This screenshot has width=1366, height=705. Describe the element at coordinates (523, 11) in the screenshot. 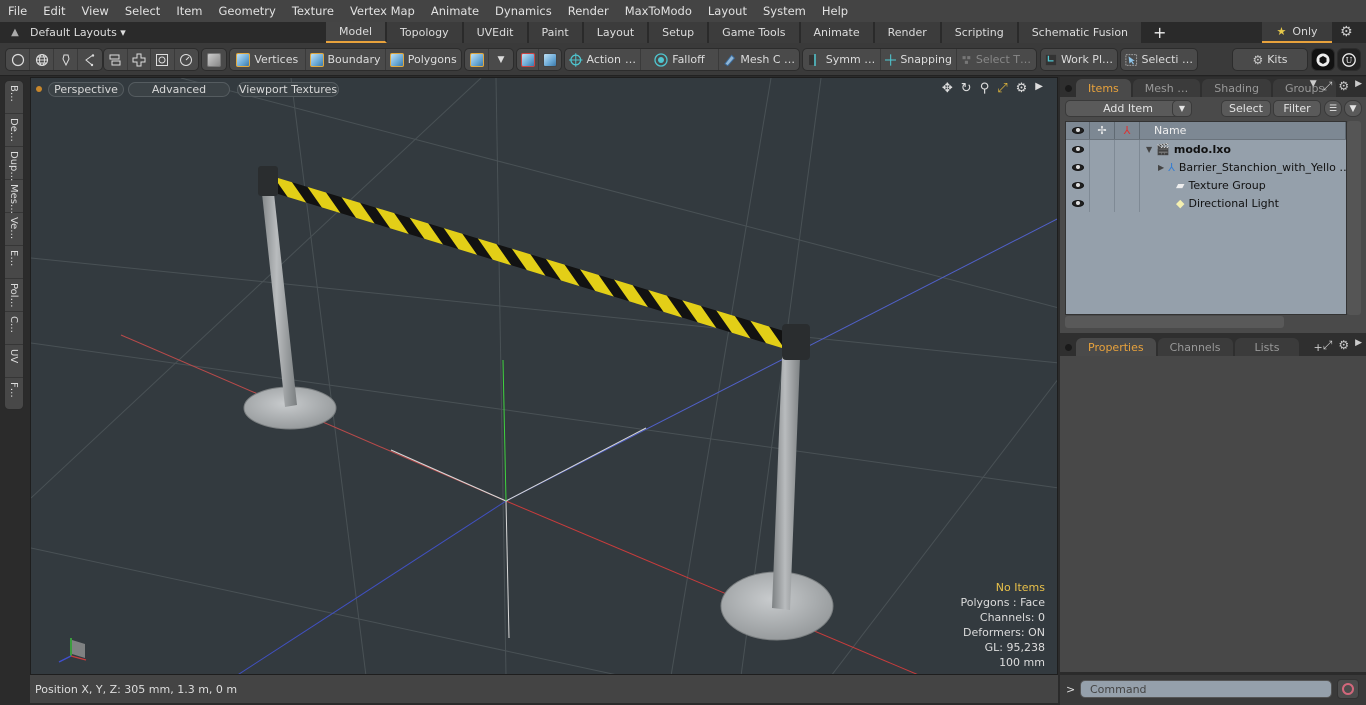

I see `menu-dynamics: Dynamics` at that location.